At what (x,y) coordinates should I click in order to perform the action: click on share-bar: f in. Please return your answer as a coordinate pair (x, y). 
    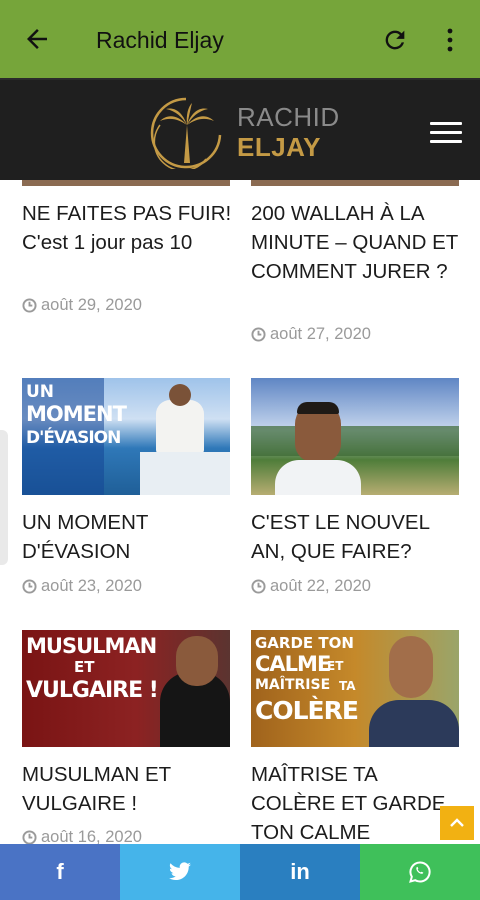
    Looking at the image, I should click on (240, 872).